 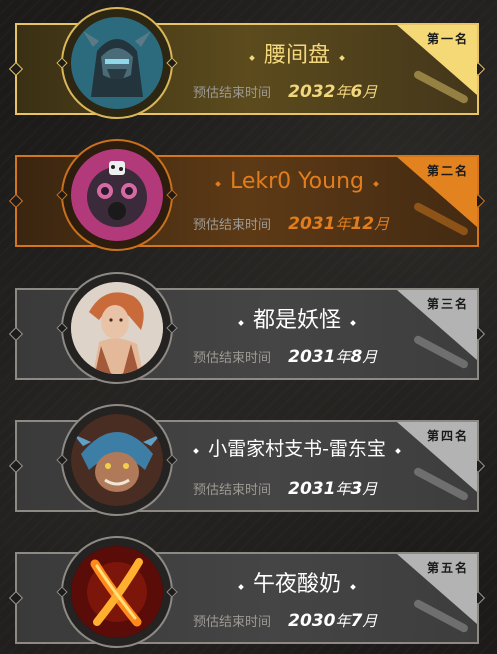 I want to click on fire-x-icon, so click(x=117, y=592).